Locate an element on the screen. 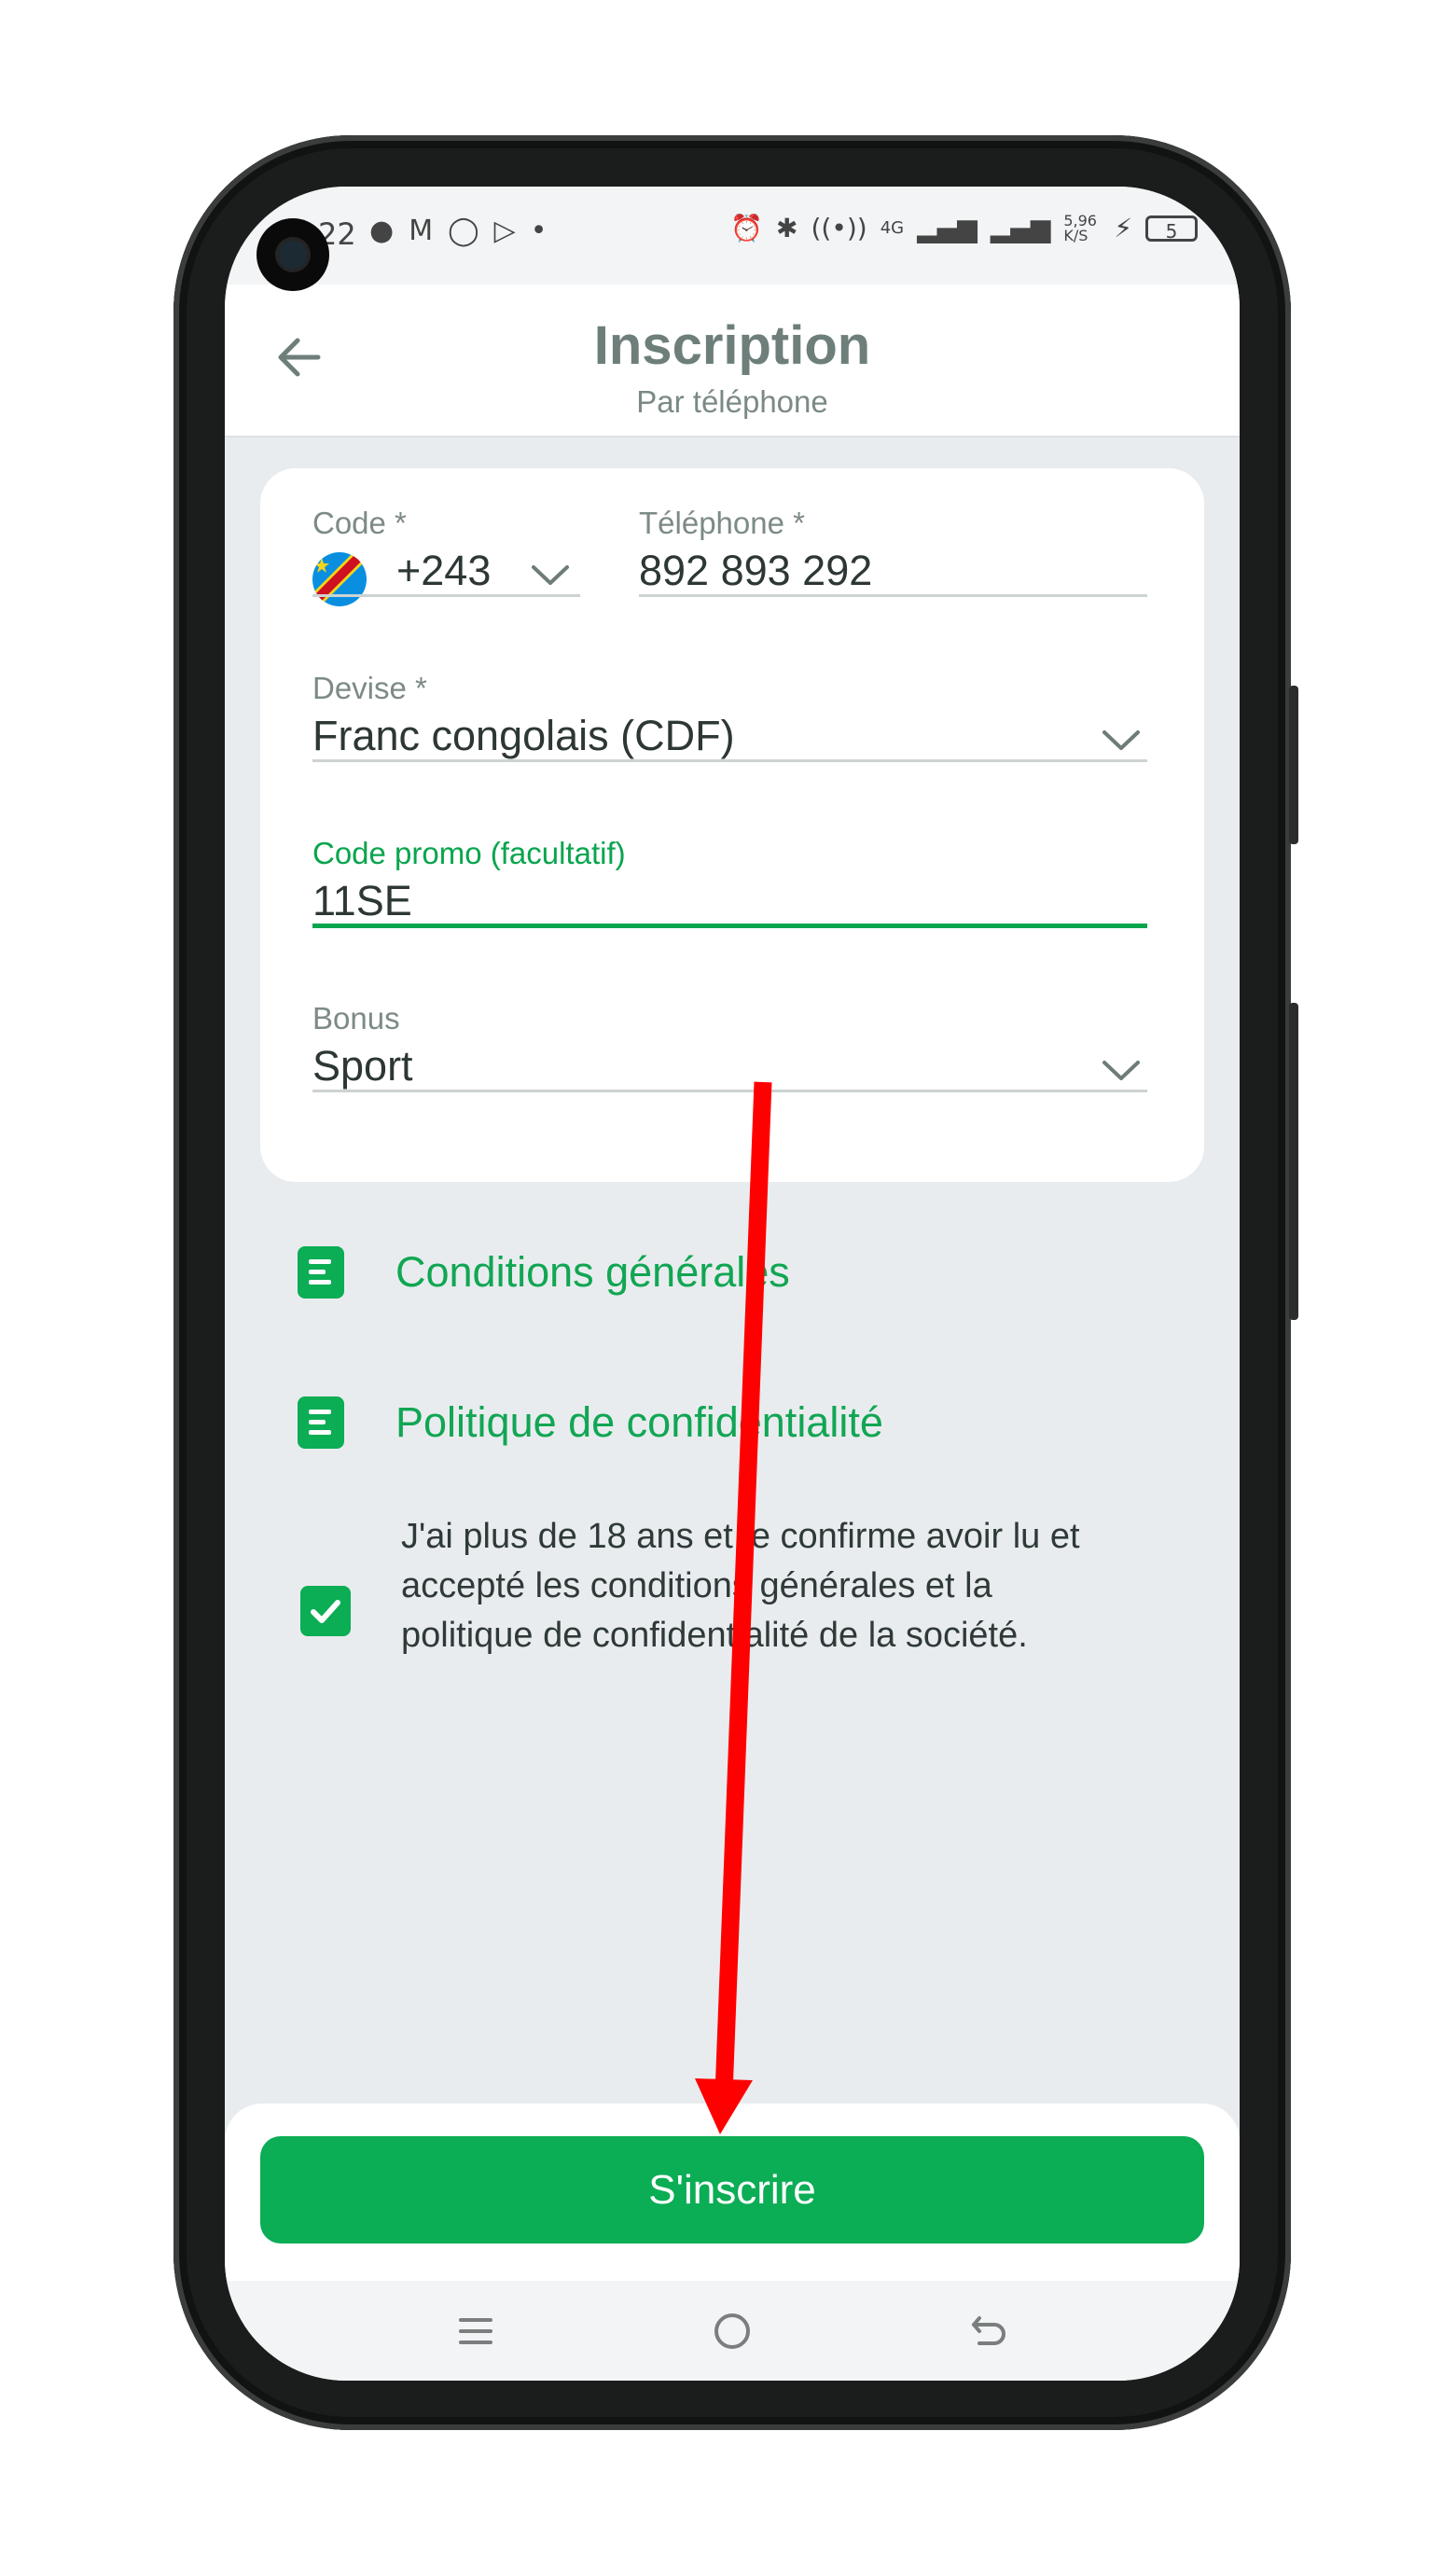 The width and height of the screenshot is (1456, 2556). page-title: Inscription is located at coordinates (732, 345).